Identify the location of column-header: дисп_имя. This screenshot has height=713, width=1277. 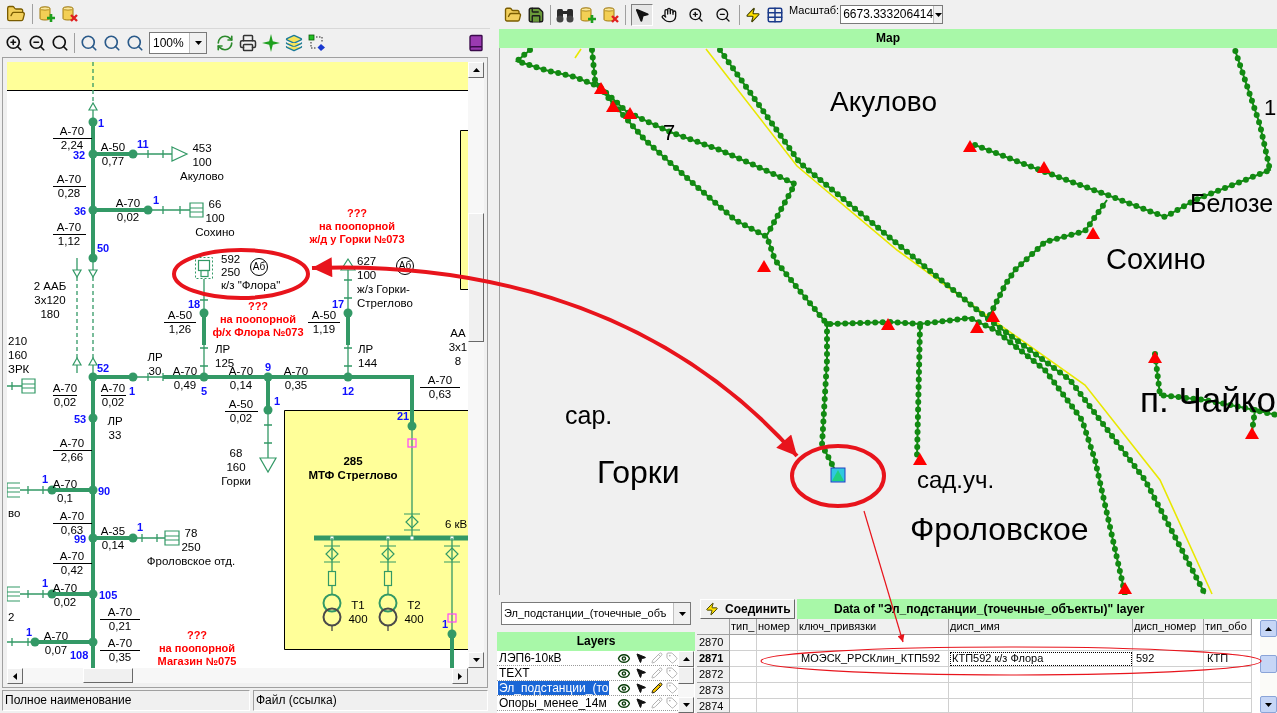
(1041, 627).